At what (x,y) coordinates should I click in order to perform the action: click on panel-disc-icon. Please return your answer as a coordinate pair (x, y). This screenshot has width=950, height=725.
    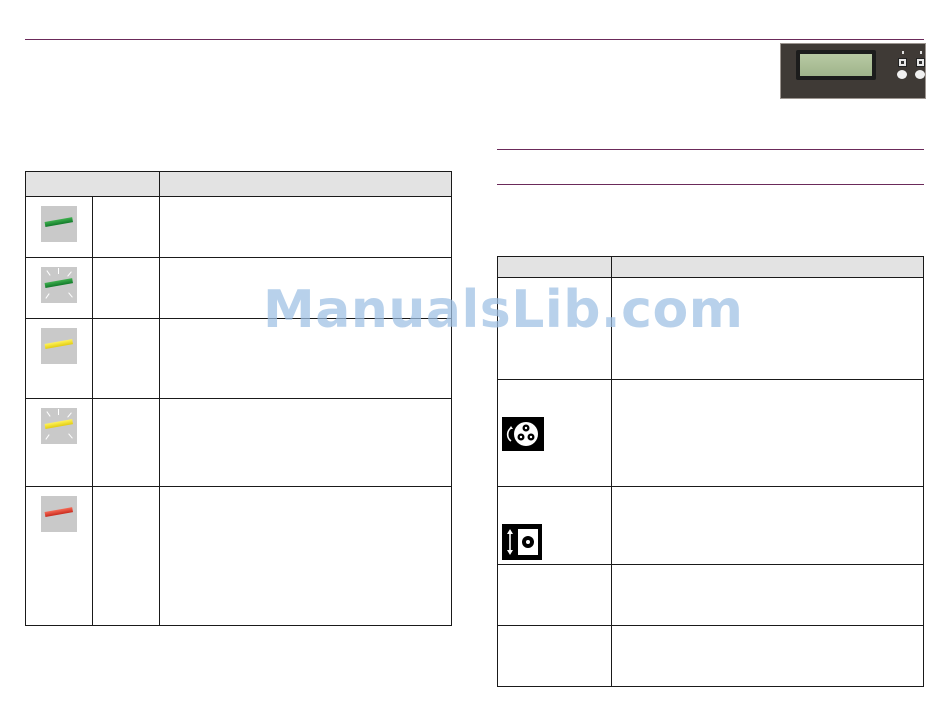
    Looking at the image, I should click on (920, 74).